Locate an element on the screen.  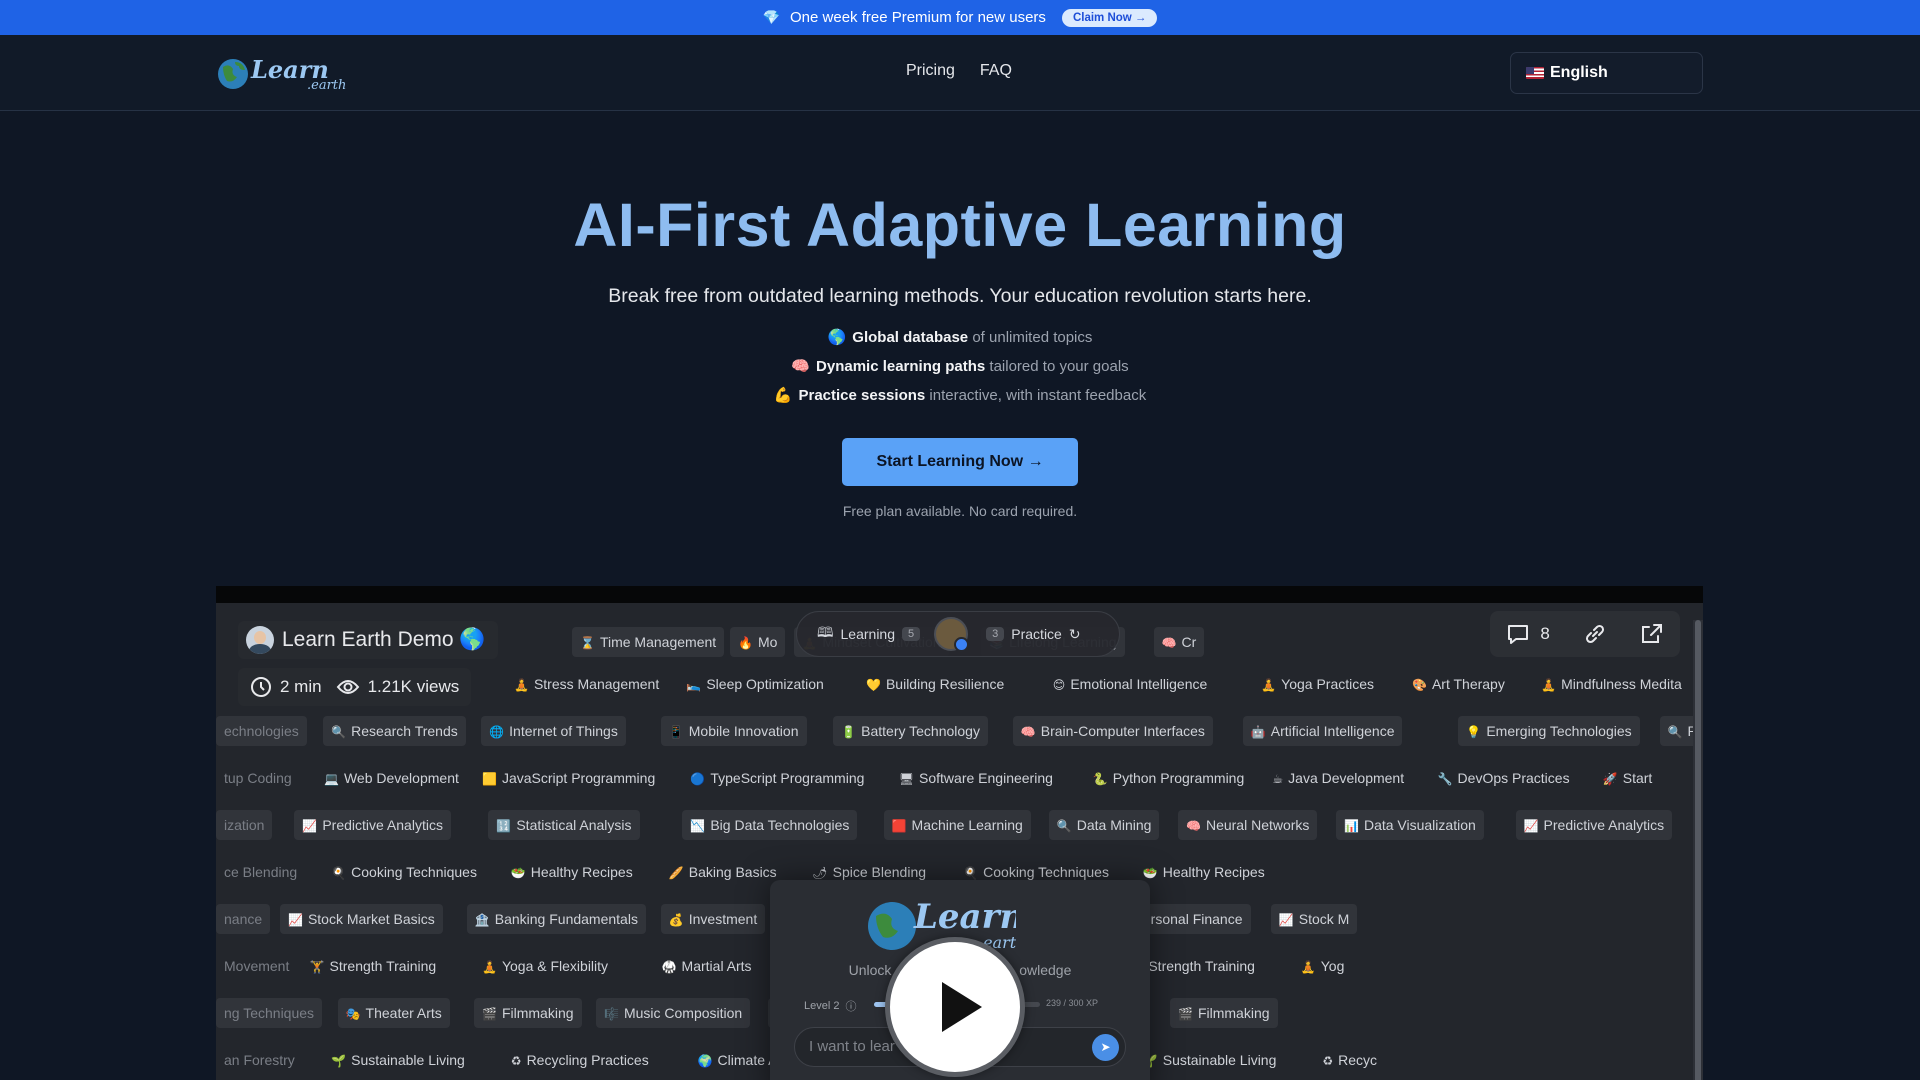
feature-bold: Dynamic learning paths is located at coordinates (901, 366).